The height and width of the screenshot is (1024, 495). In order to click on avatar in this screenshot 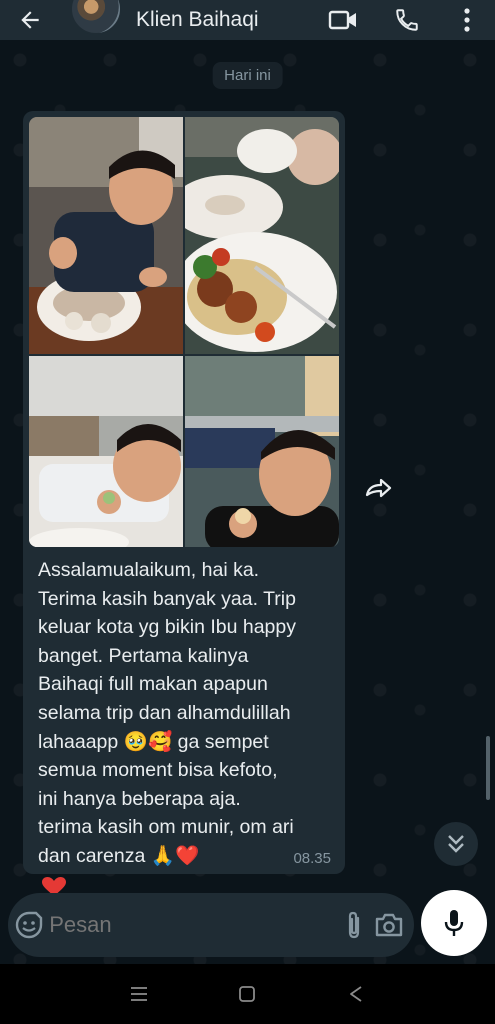, I will do `click(96, 17)`.